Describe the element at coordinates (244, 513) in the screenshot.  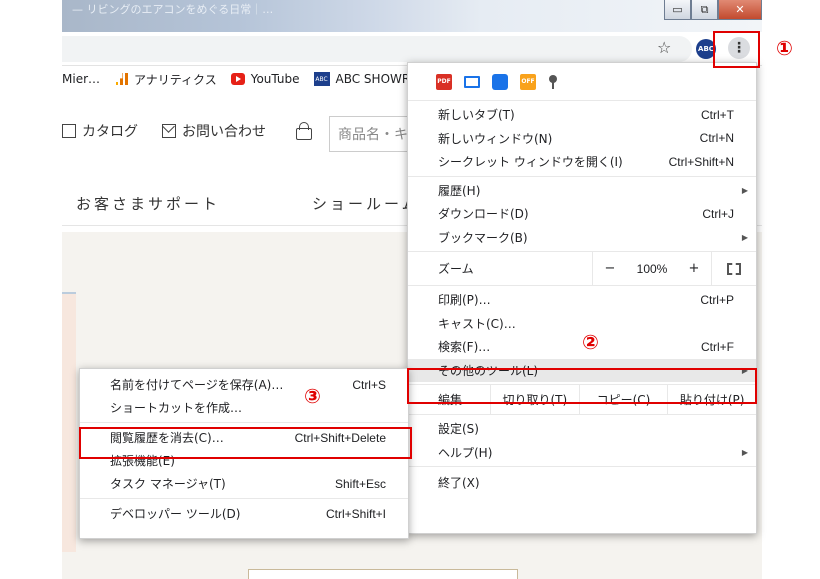
I see `submenu-item-developer-tools: デベロッパー ツール(D) Ctrl+Shift+I` at that location.